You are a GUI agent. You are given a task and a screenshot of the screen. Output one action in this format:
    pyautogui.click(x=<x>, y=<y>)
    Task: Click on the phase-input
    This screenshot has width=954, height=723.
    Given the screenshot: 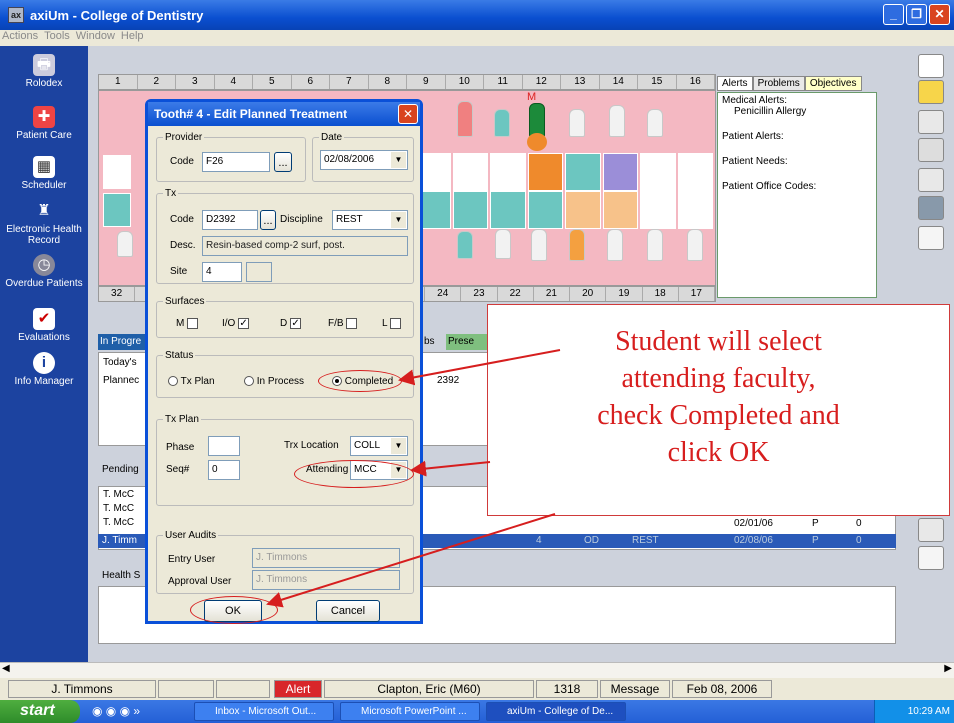 What is the action you would take?
    pyautogui.click(x=224, y=446)
    